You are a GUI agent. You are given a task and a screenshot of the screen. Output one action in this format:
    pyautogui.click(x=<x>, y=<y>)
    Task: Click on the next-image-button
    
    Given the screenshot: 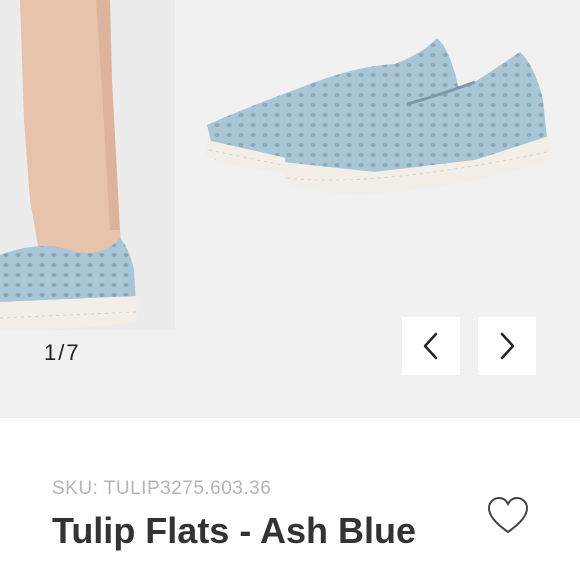 What is the action you would take?
    pyautogui.click(x=507, y=346)
    